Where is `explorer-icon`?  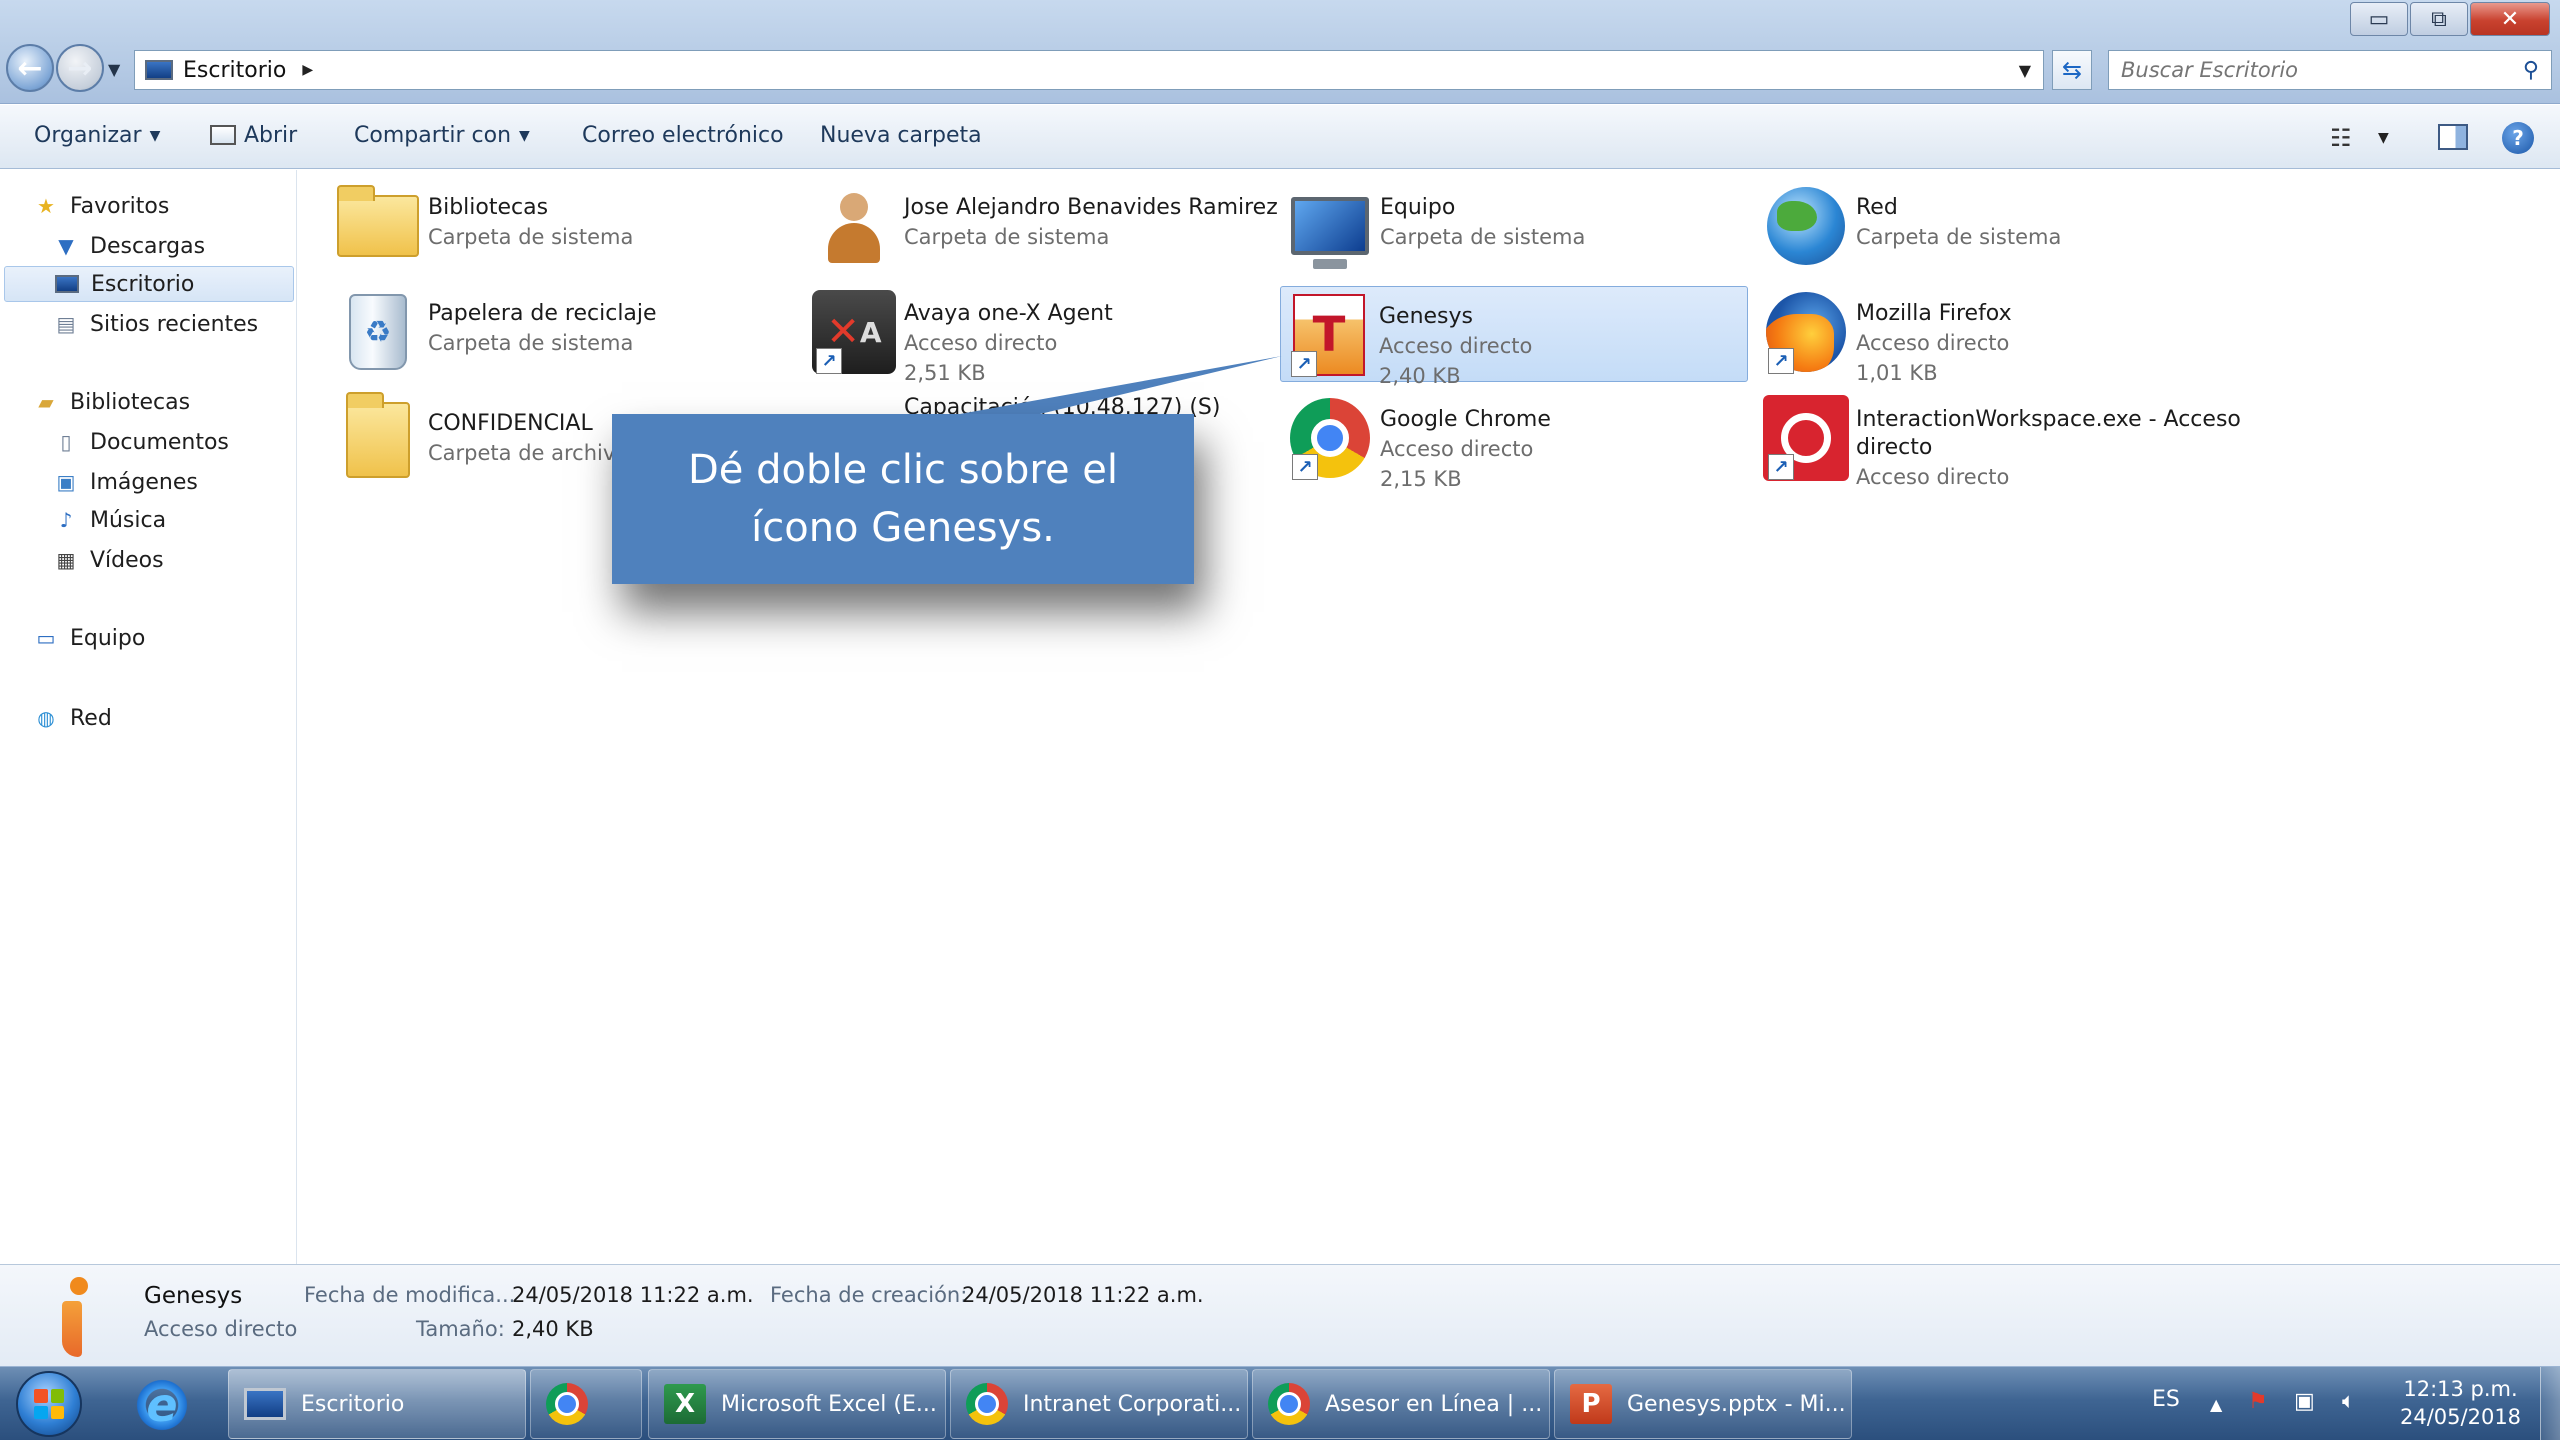
explorer-icon is located at coordinates (265, 1404).